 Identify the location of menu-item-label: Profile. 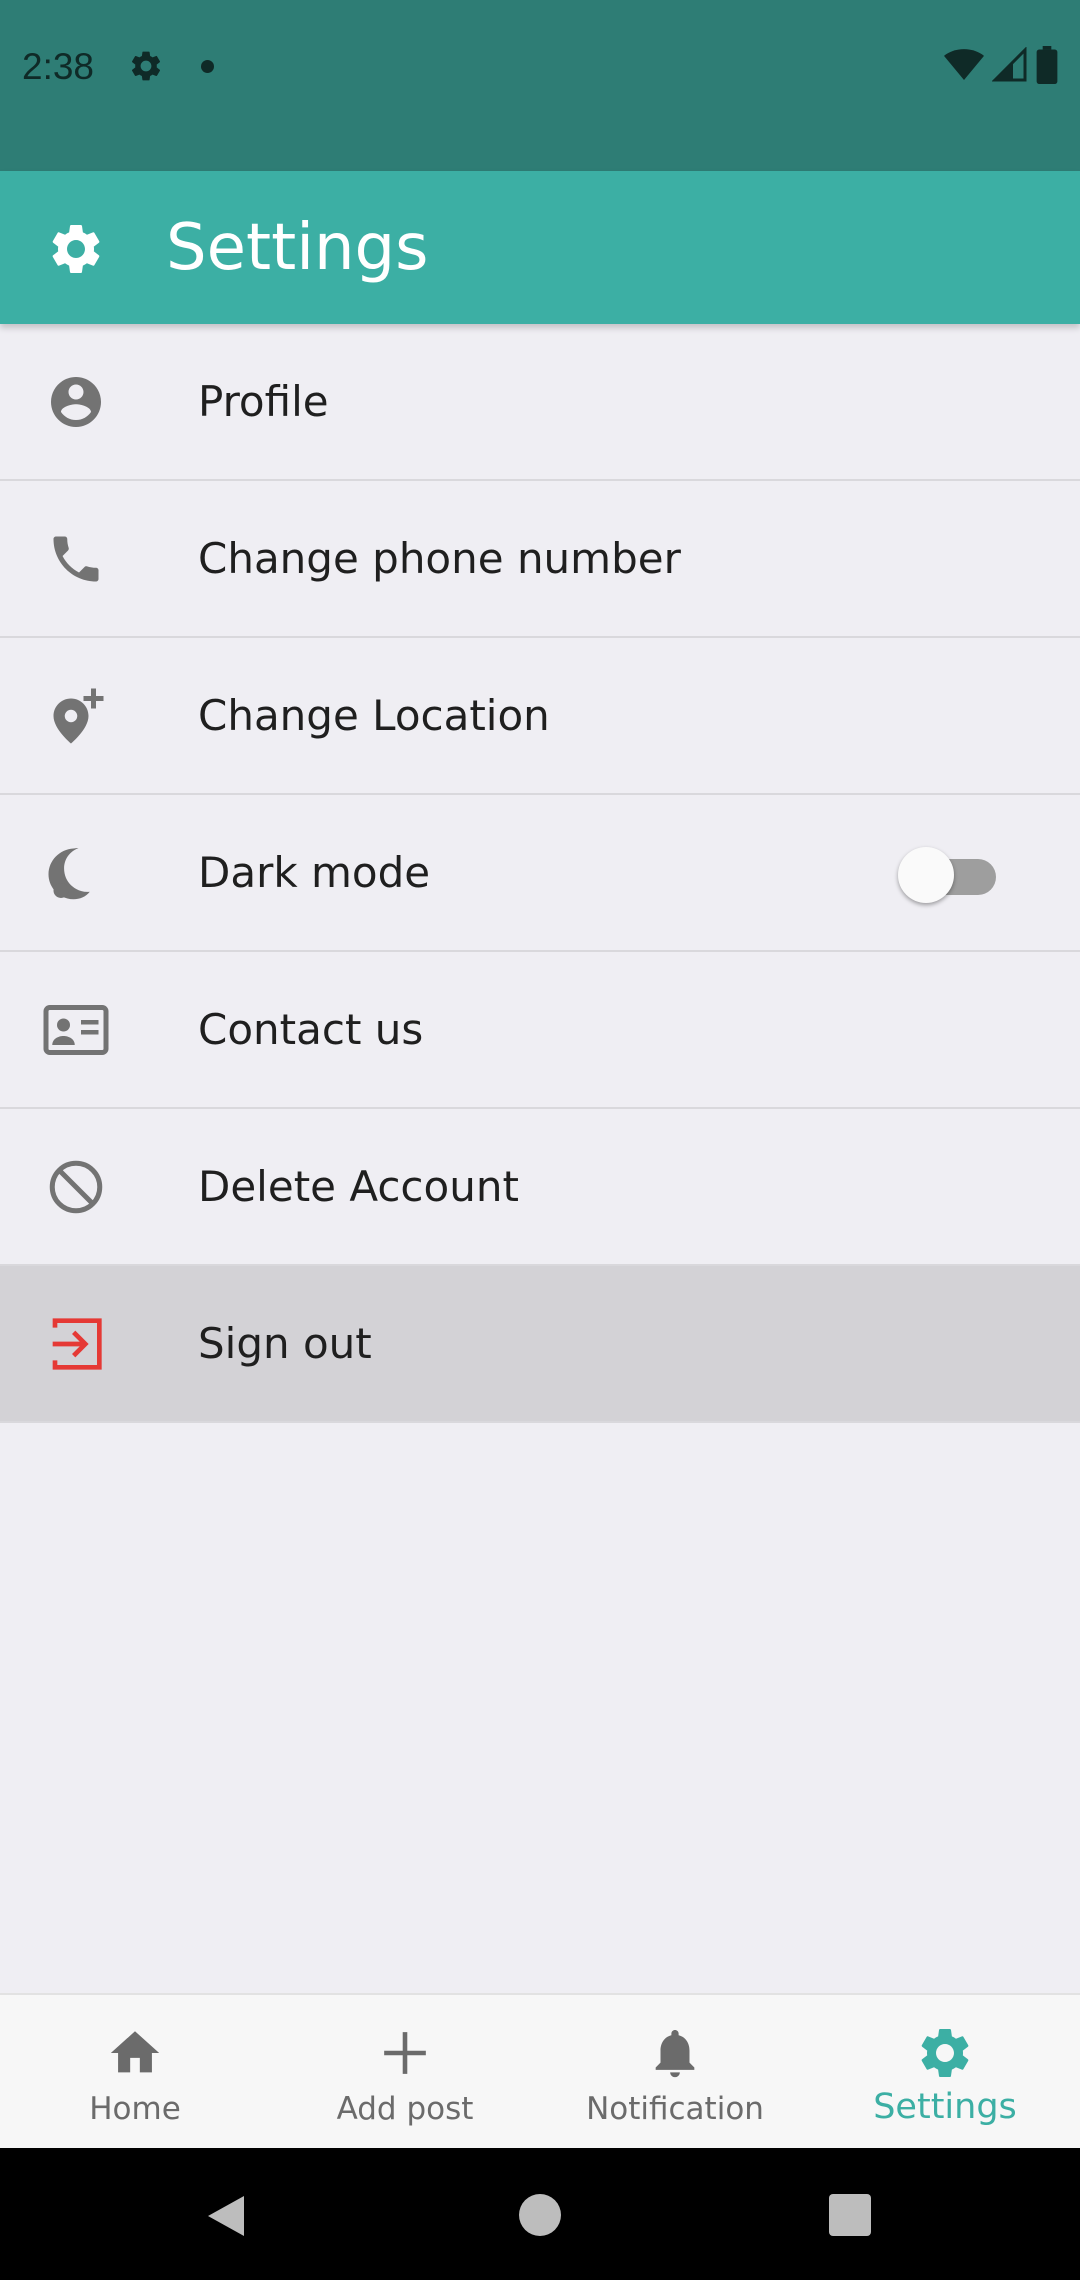
(263, 401).